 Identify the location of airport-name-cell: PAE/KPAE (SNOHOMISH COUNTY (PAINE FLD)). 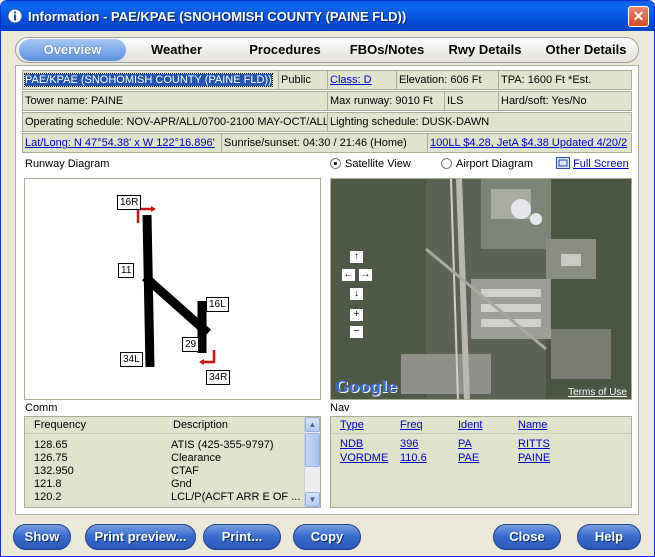
(150, 80).